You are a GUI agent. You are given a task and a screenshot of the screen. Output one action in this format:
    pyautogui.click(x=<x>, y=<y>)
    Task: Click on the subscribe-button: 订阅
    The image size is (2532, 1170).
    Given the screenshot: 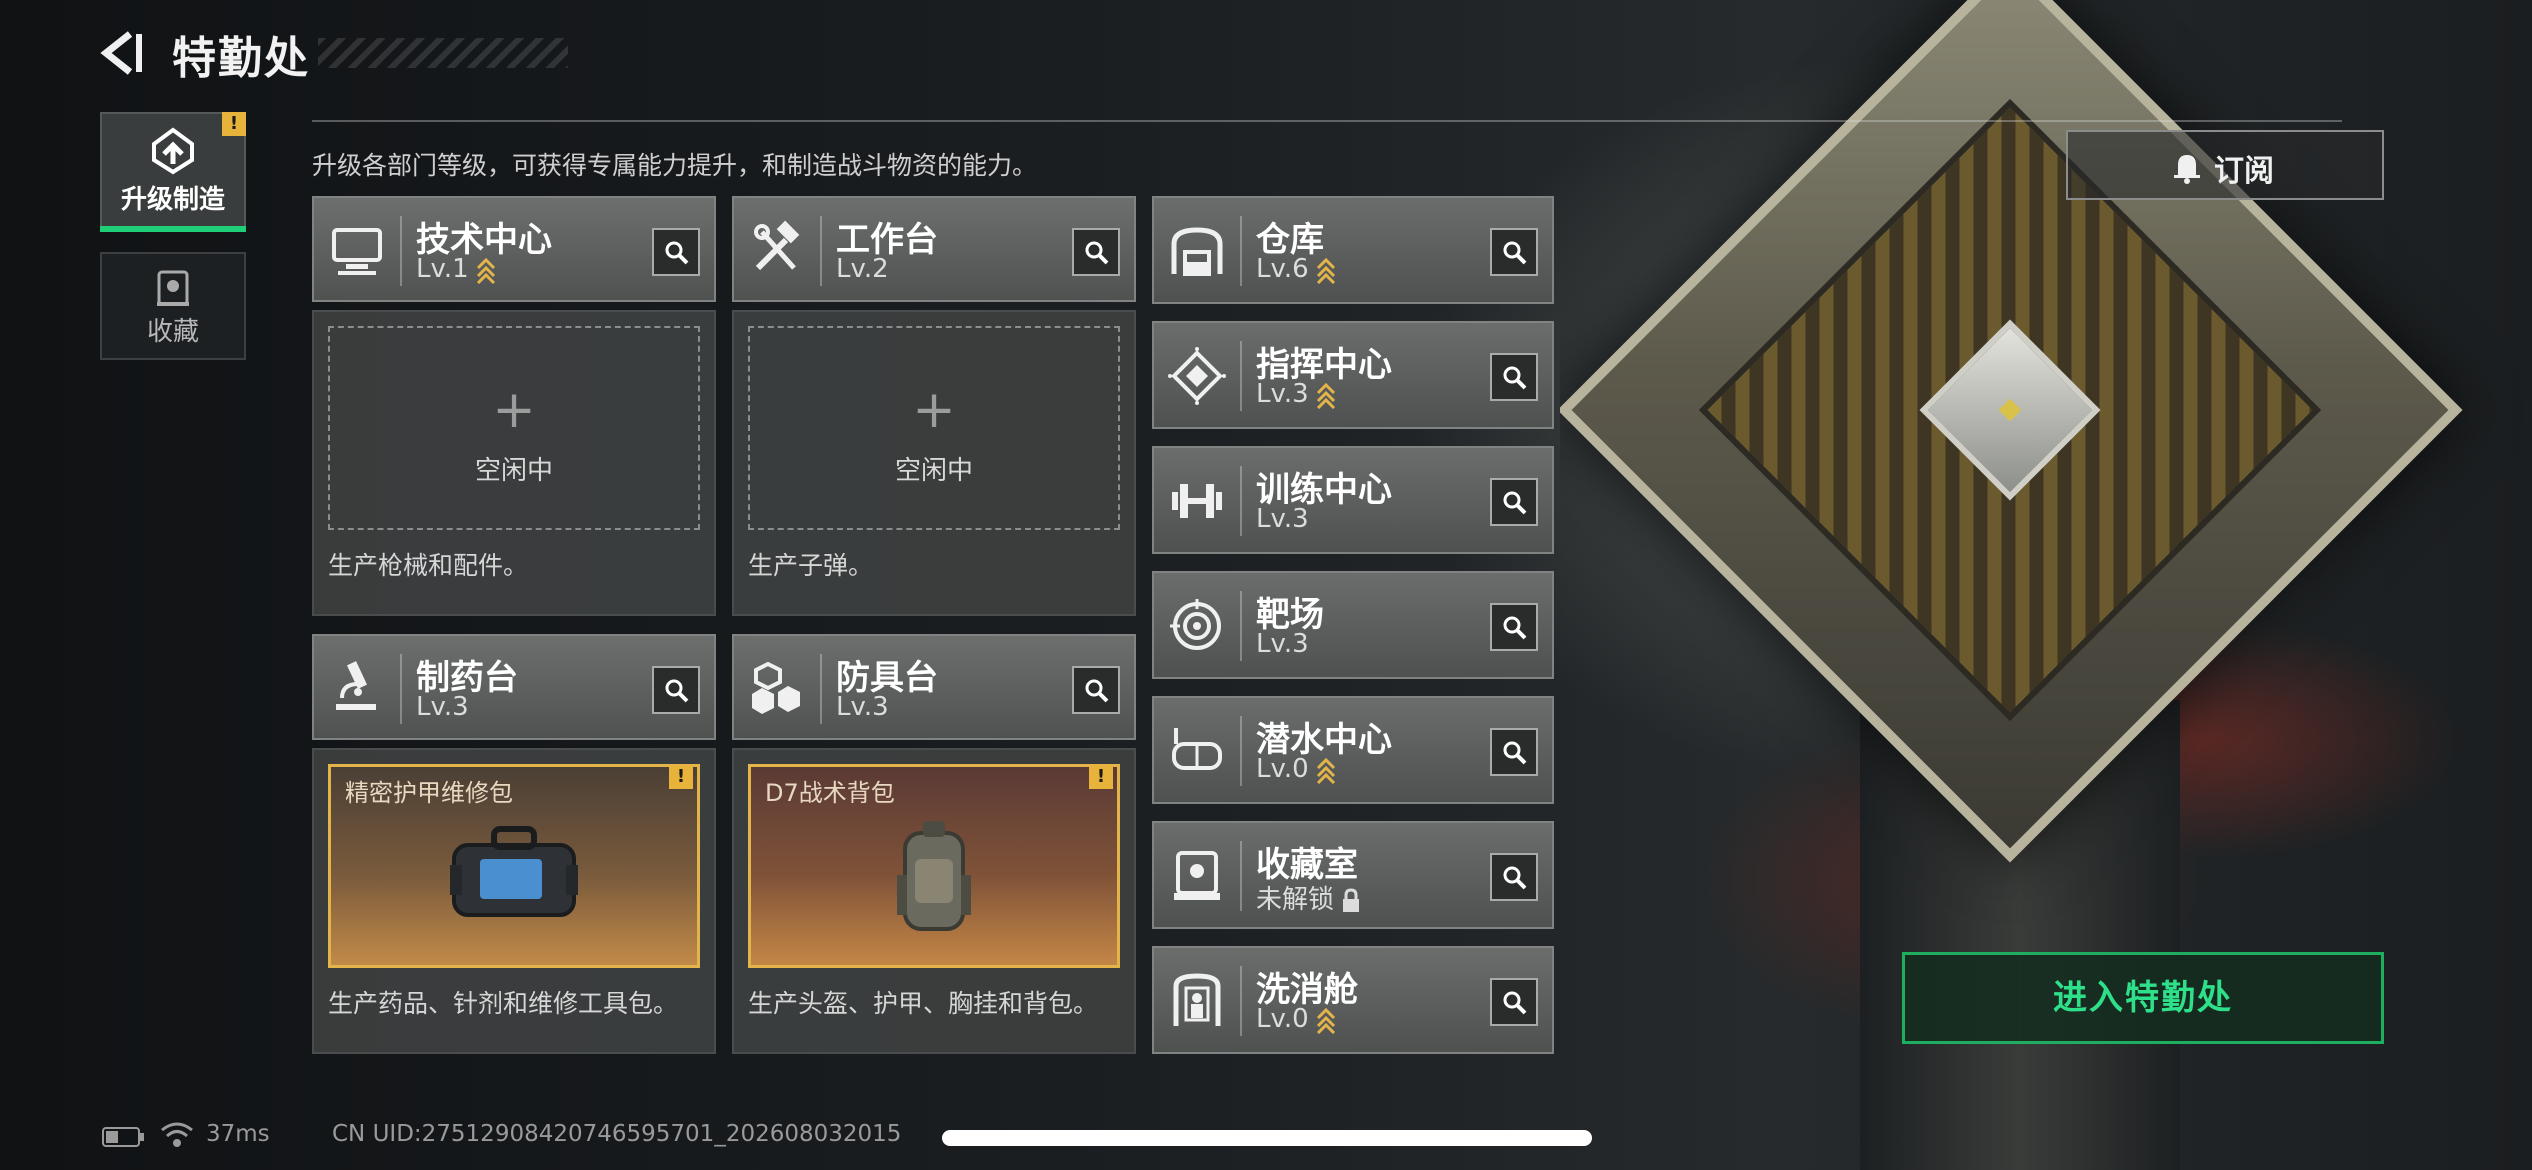 What is the action you would take?
    pyautogui.click(x=2225, y=165)
    